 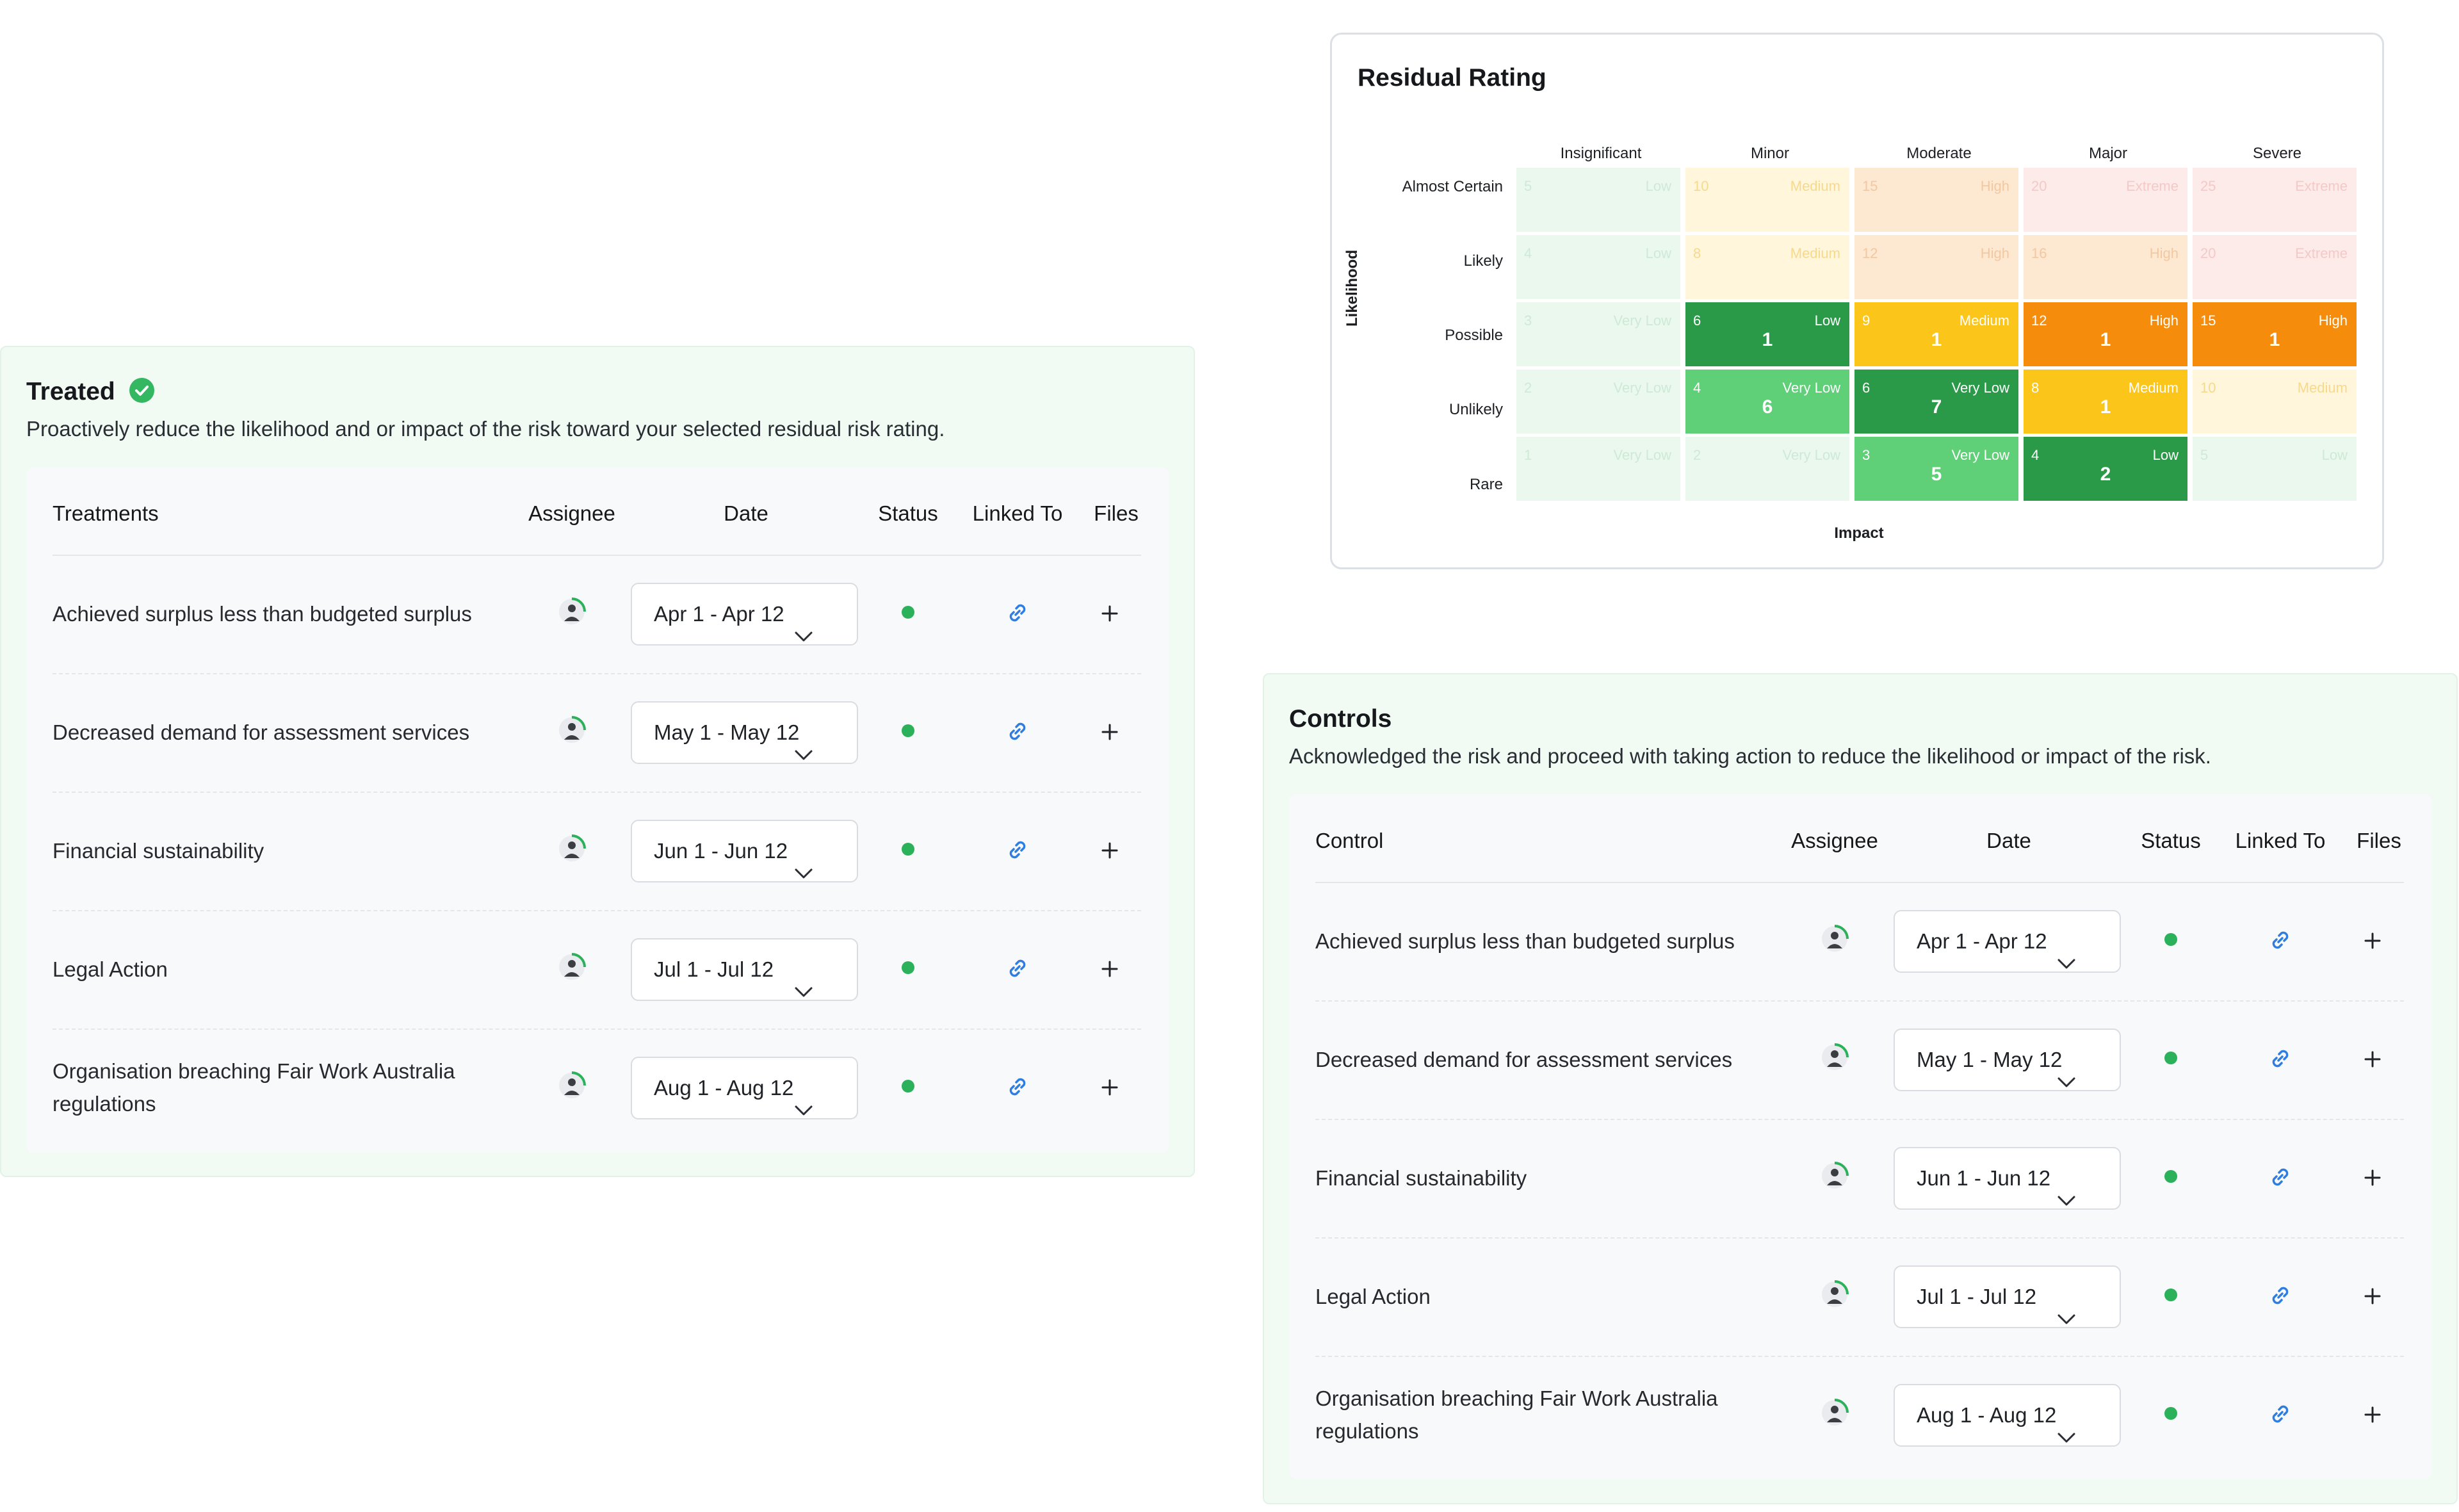 What do you see at coordinates (1528, 388) in the screenshot?
I see `cell-score: 2` at bounding box center [1528, 388].